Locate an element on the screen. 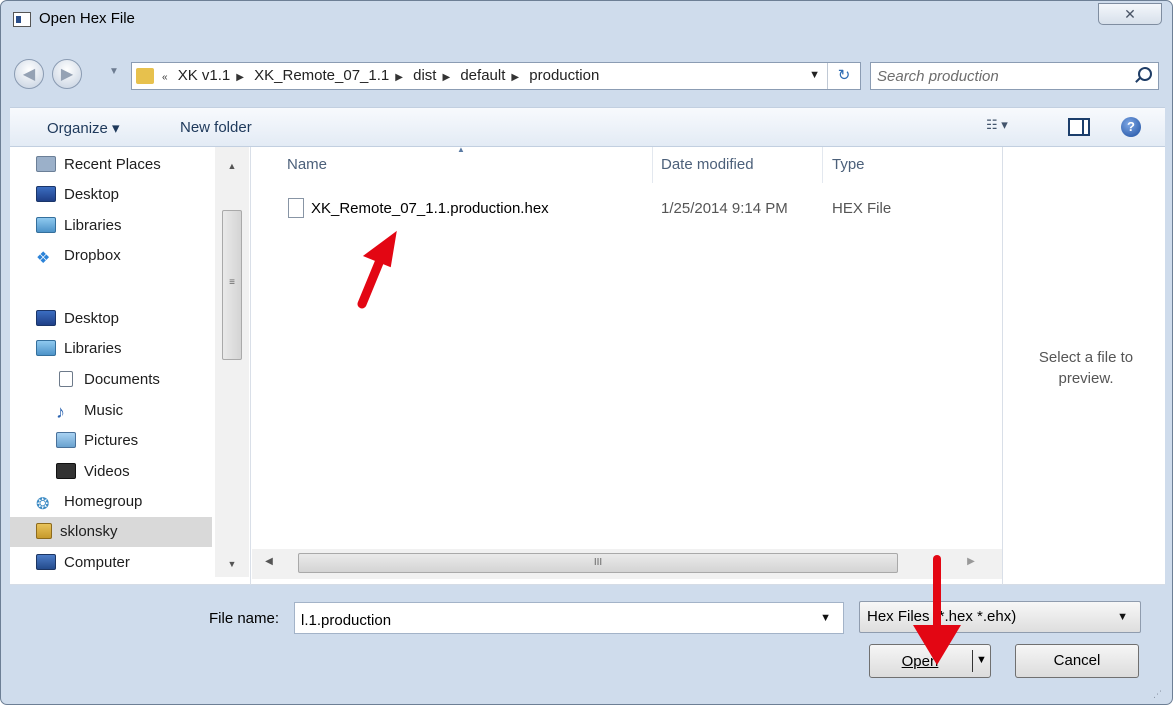  breadcrumb-item: XK_Remote_07_1.1 is located at coordinates (321, 75).